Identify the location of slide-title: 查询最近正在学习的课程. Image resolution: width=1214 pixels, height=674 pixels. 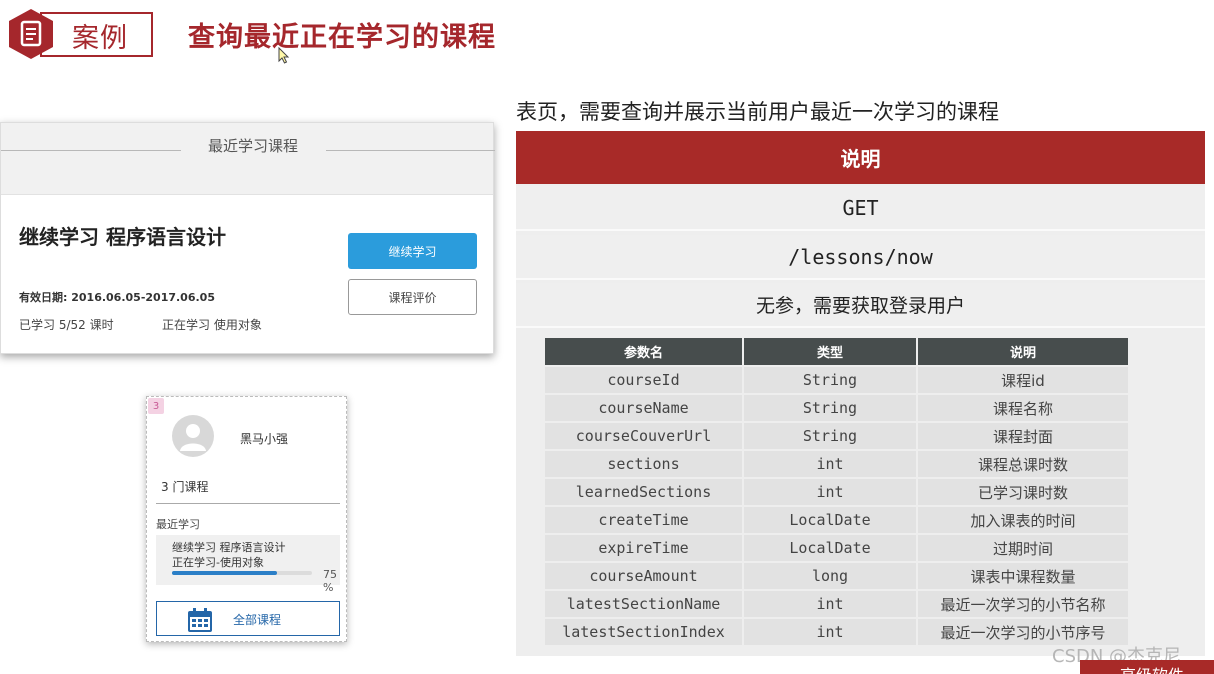
(342, 37).